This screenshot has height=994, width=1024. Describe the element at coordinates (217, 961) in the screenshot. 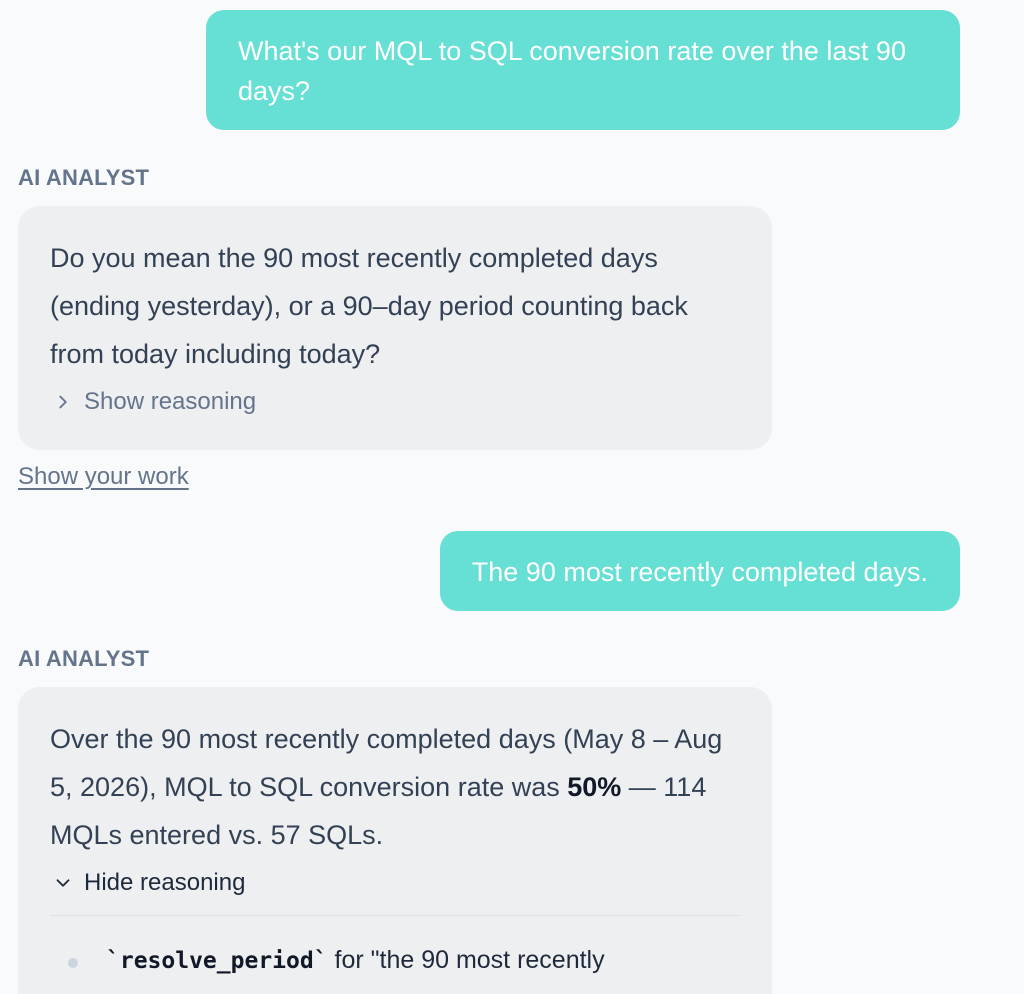

I see `reasoning-tool-name: `resolve_period`` at that location.